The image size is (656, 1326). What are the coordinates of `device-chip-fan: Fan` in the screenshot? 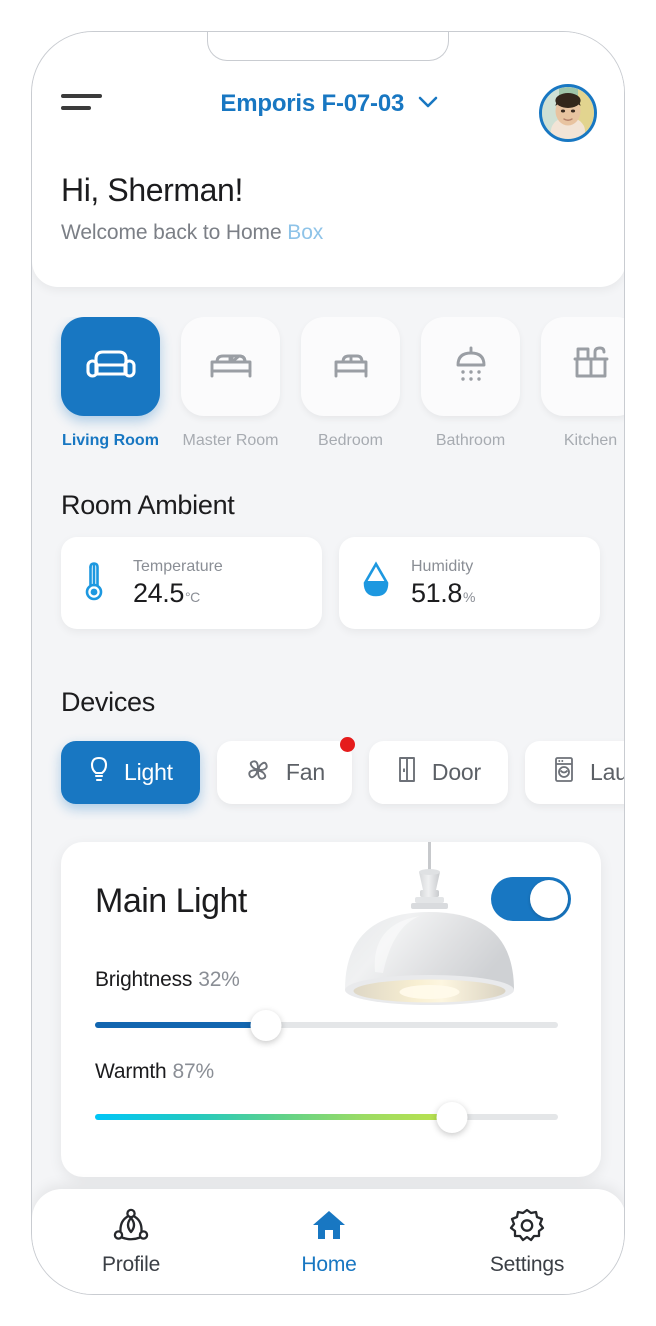 It's located at (285, 770).